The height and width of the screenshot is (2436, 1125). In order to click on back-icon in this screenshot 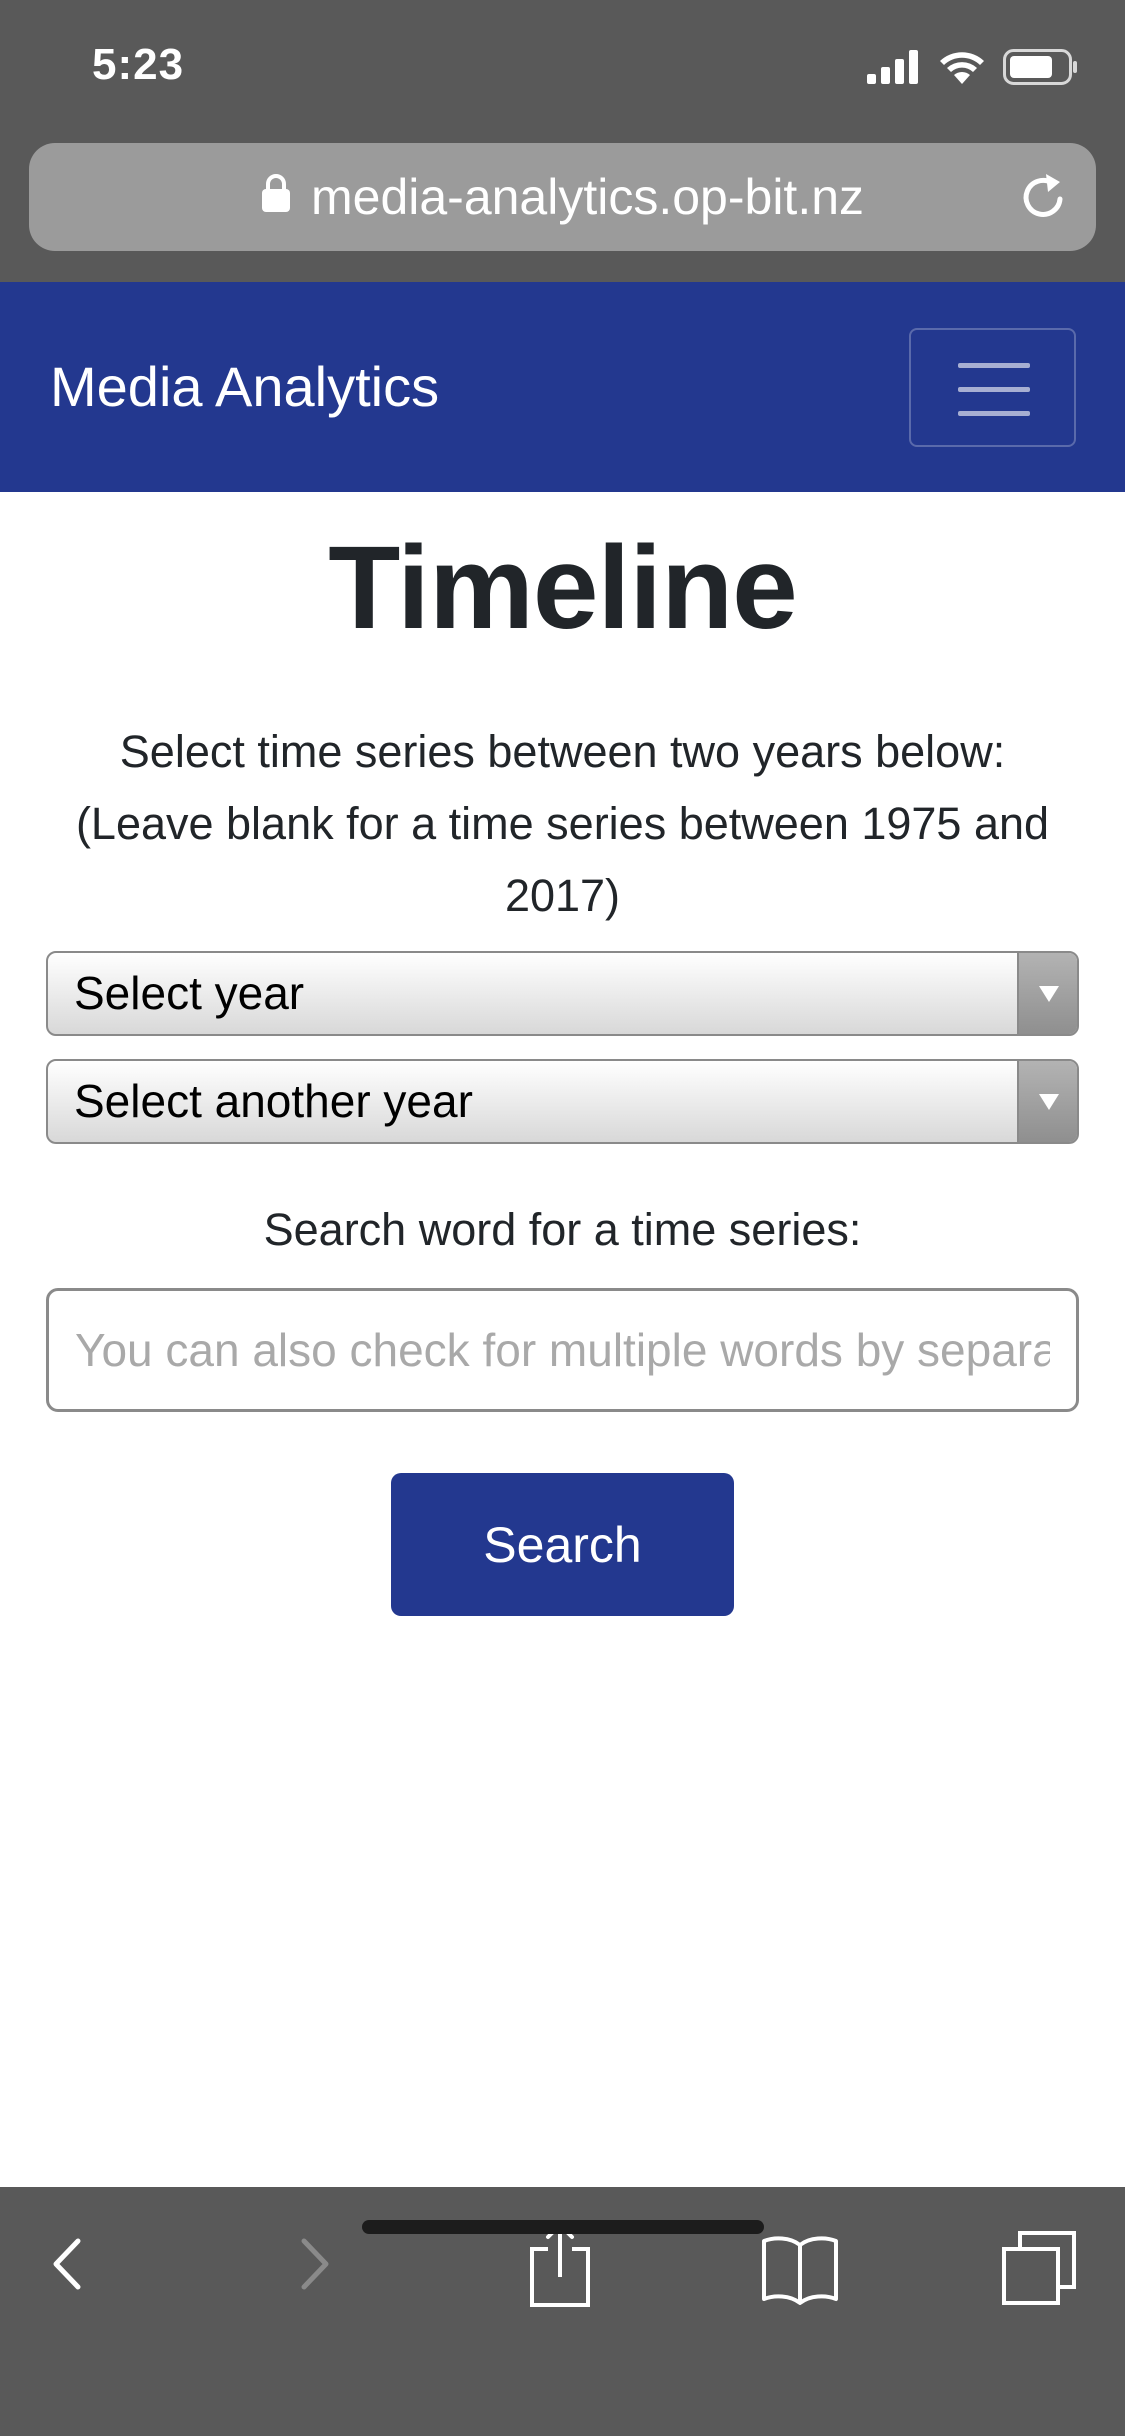, I will do `click(66, 2266)`.